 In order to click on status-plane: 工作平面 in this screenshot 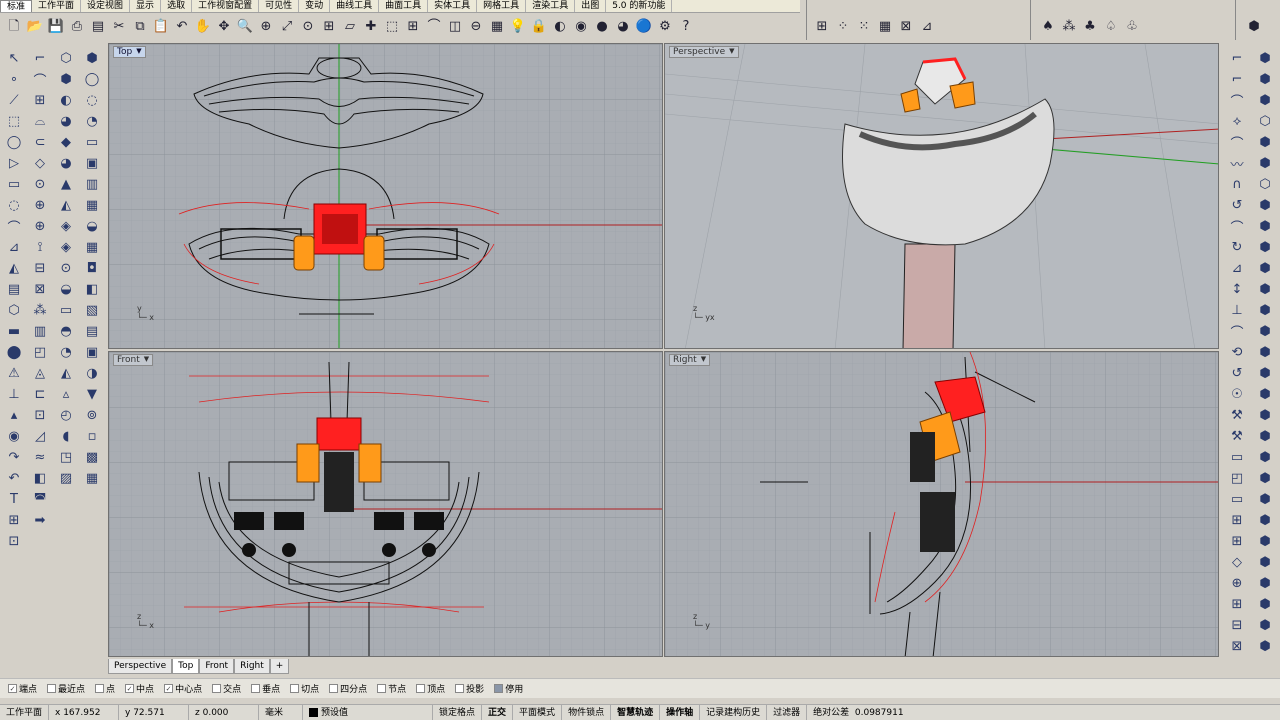, I will do `click(25, 712)`.